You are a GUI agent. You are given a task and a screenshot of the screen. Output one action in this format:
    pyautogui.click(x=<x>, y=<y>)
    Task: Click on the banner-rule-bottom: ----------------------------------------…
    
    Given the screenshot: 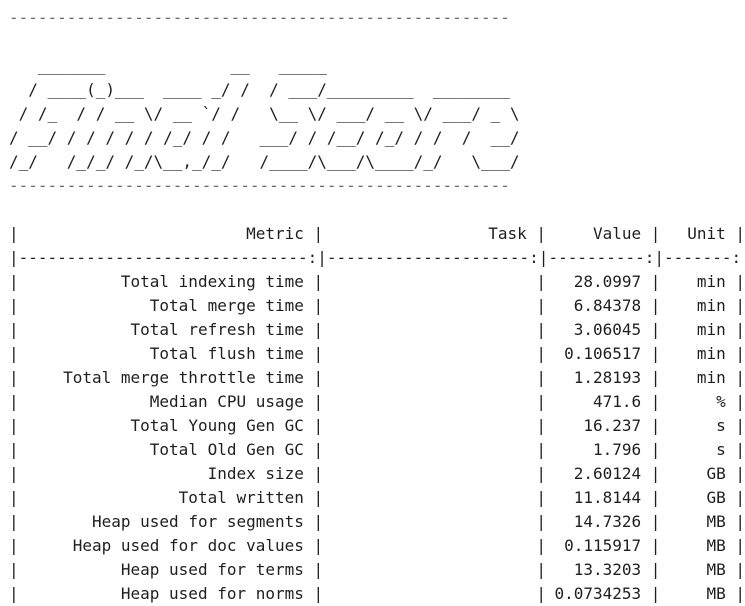 What is the action you would take?
    pyautogui.click(x=259, y=185)
    